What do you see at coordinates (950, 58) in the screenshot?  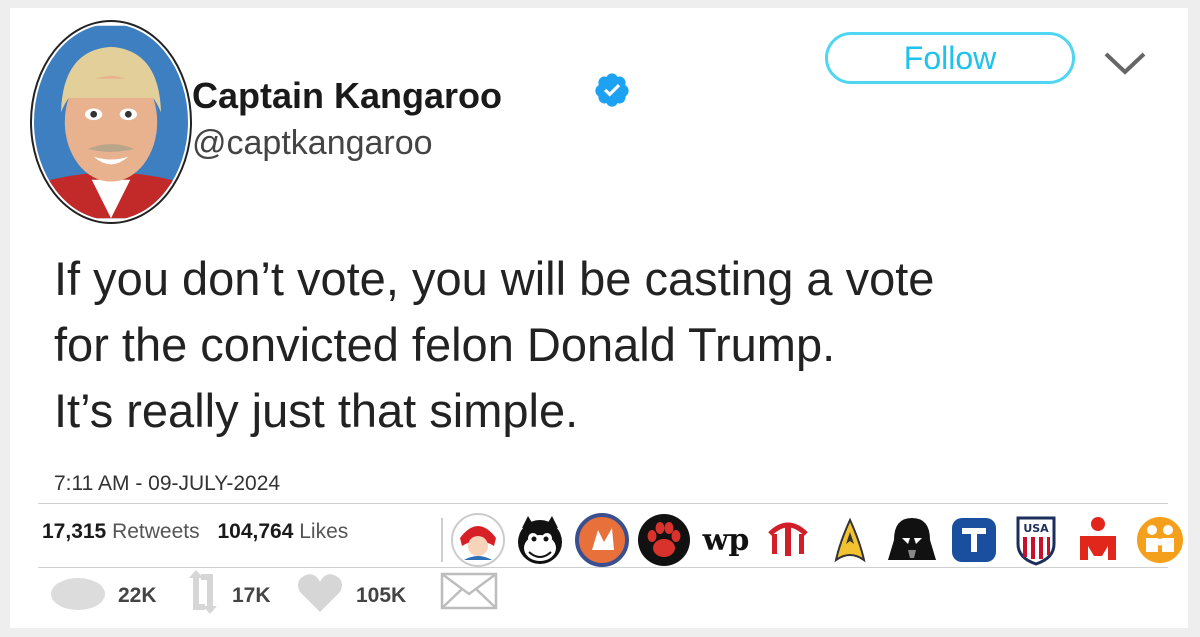 I see `follow-button: Follow` at bounding box center [950, 58].